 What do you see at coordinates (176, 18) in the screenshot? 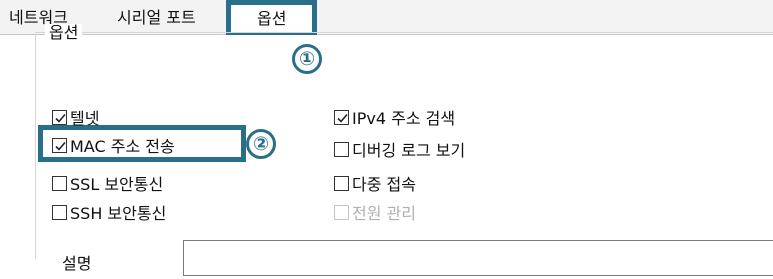
I see `tab-serial-port: 시리얼 포트` at bounding box center [176, 18].